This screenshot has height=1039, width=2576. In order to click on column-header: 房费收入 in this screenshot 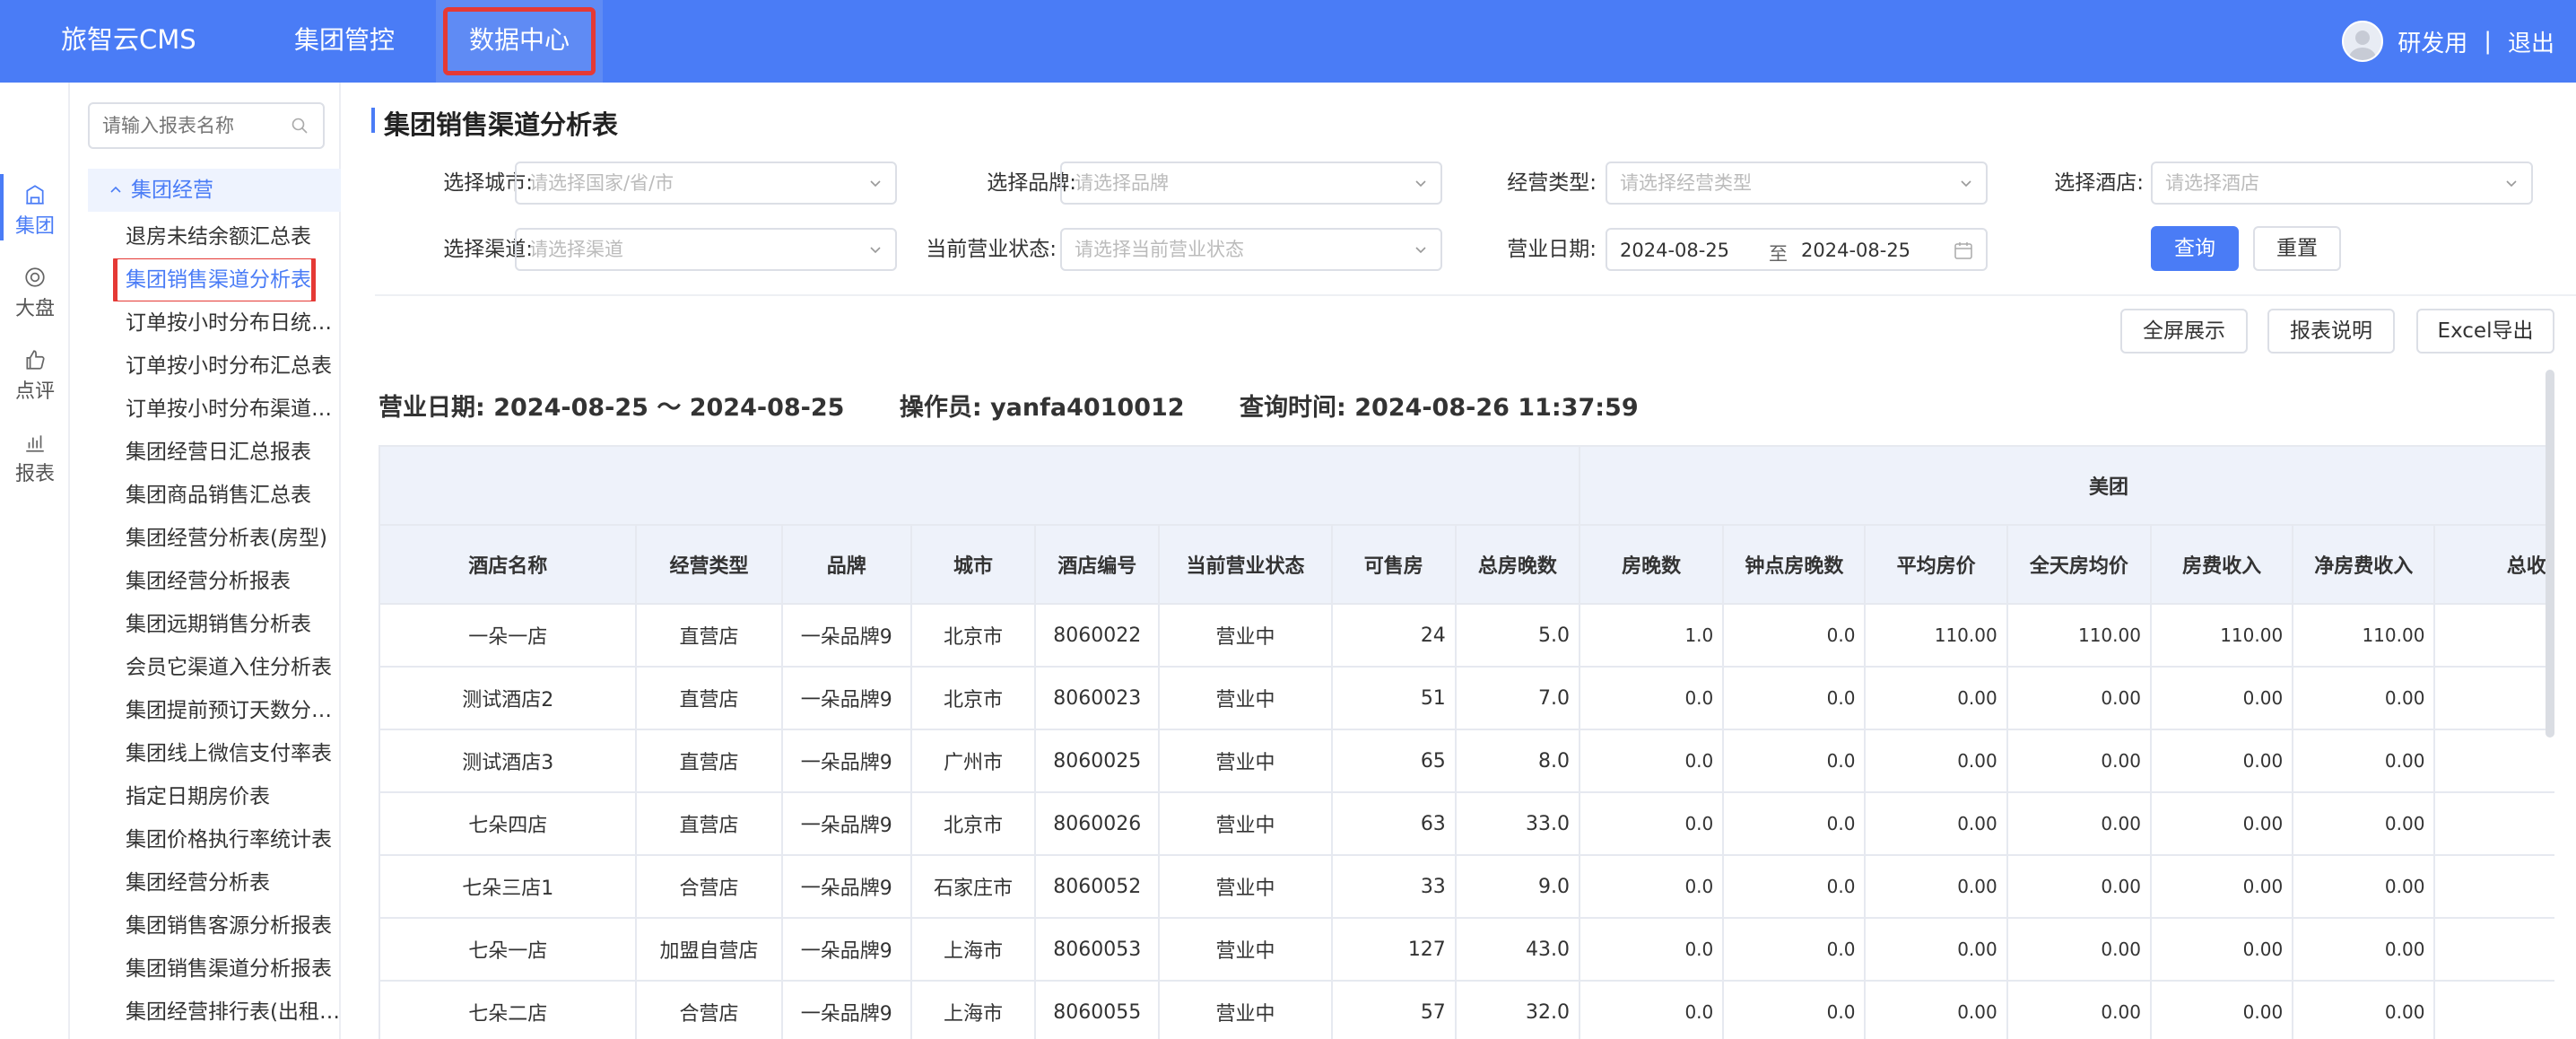, I will do `click(2221, 564)`.